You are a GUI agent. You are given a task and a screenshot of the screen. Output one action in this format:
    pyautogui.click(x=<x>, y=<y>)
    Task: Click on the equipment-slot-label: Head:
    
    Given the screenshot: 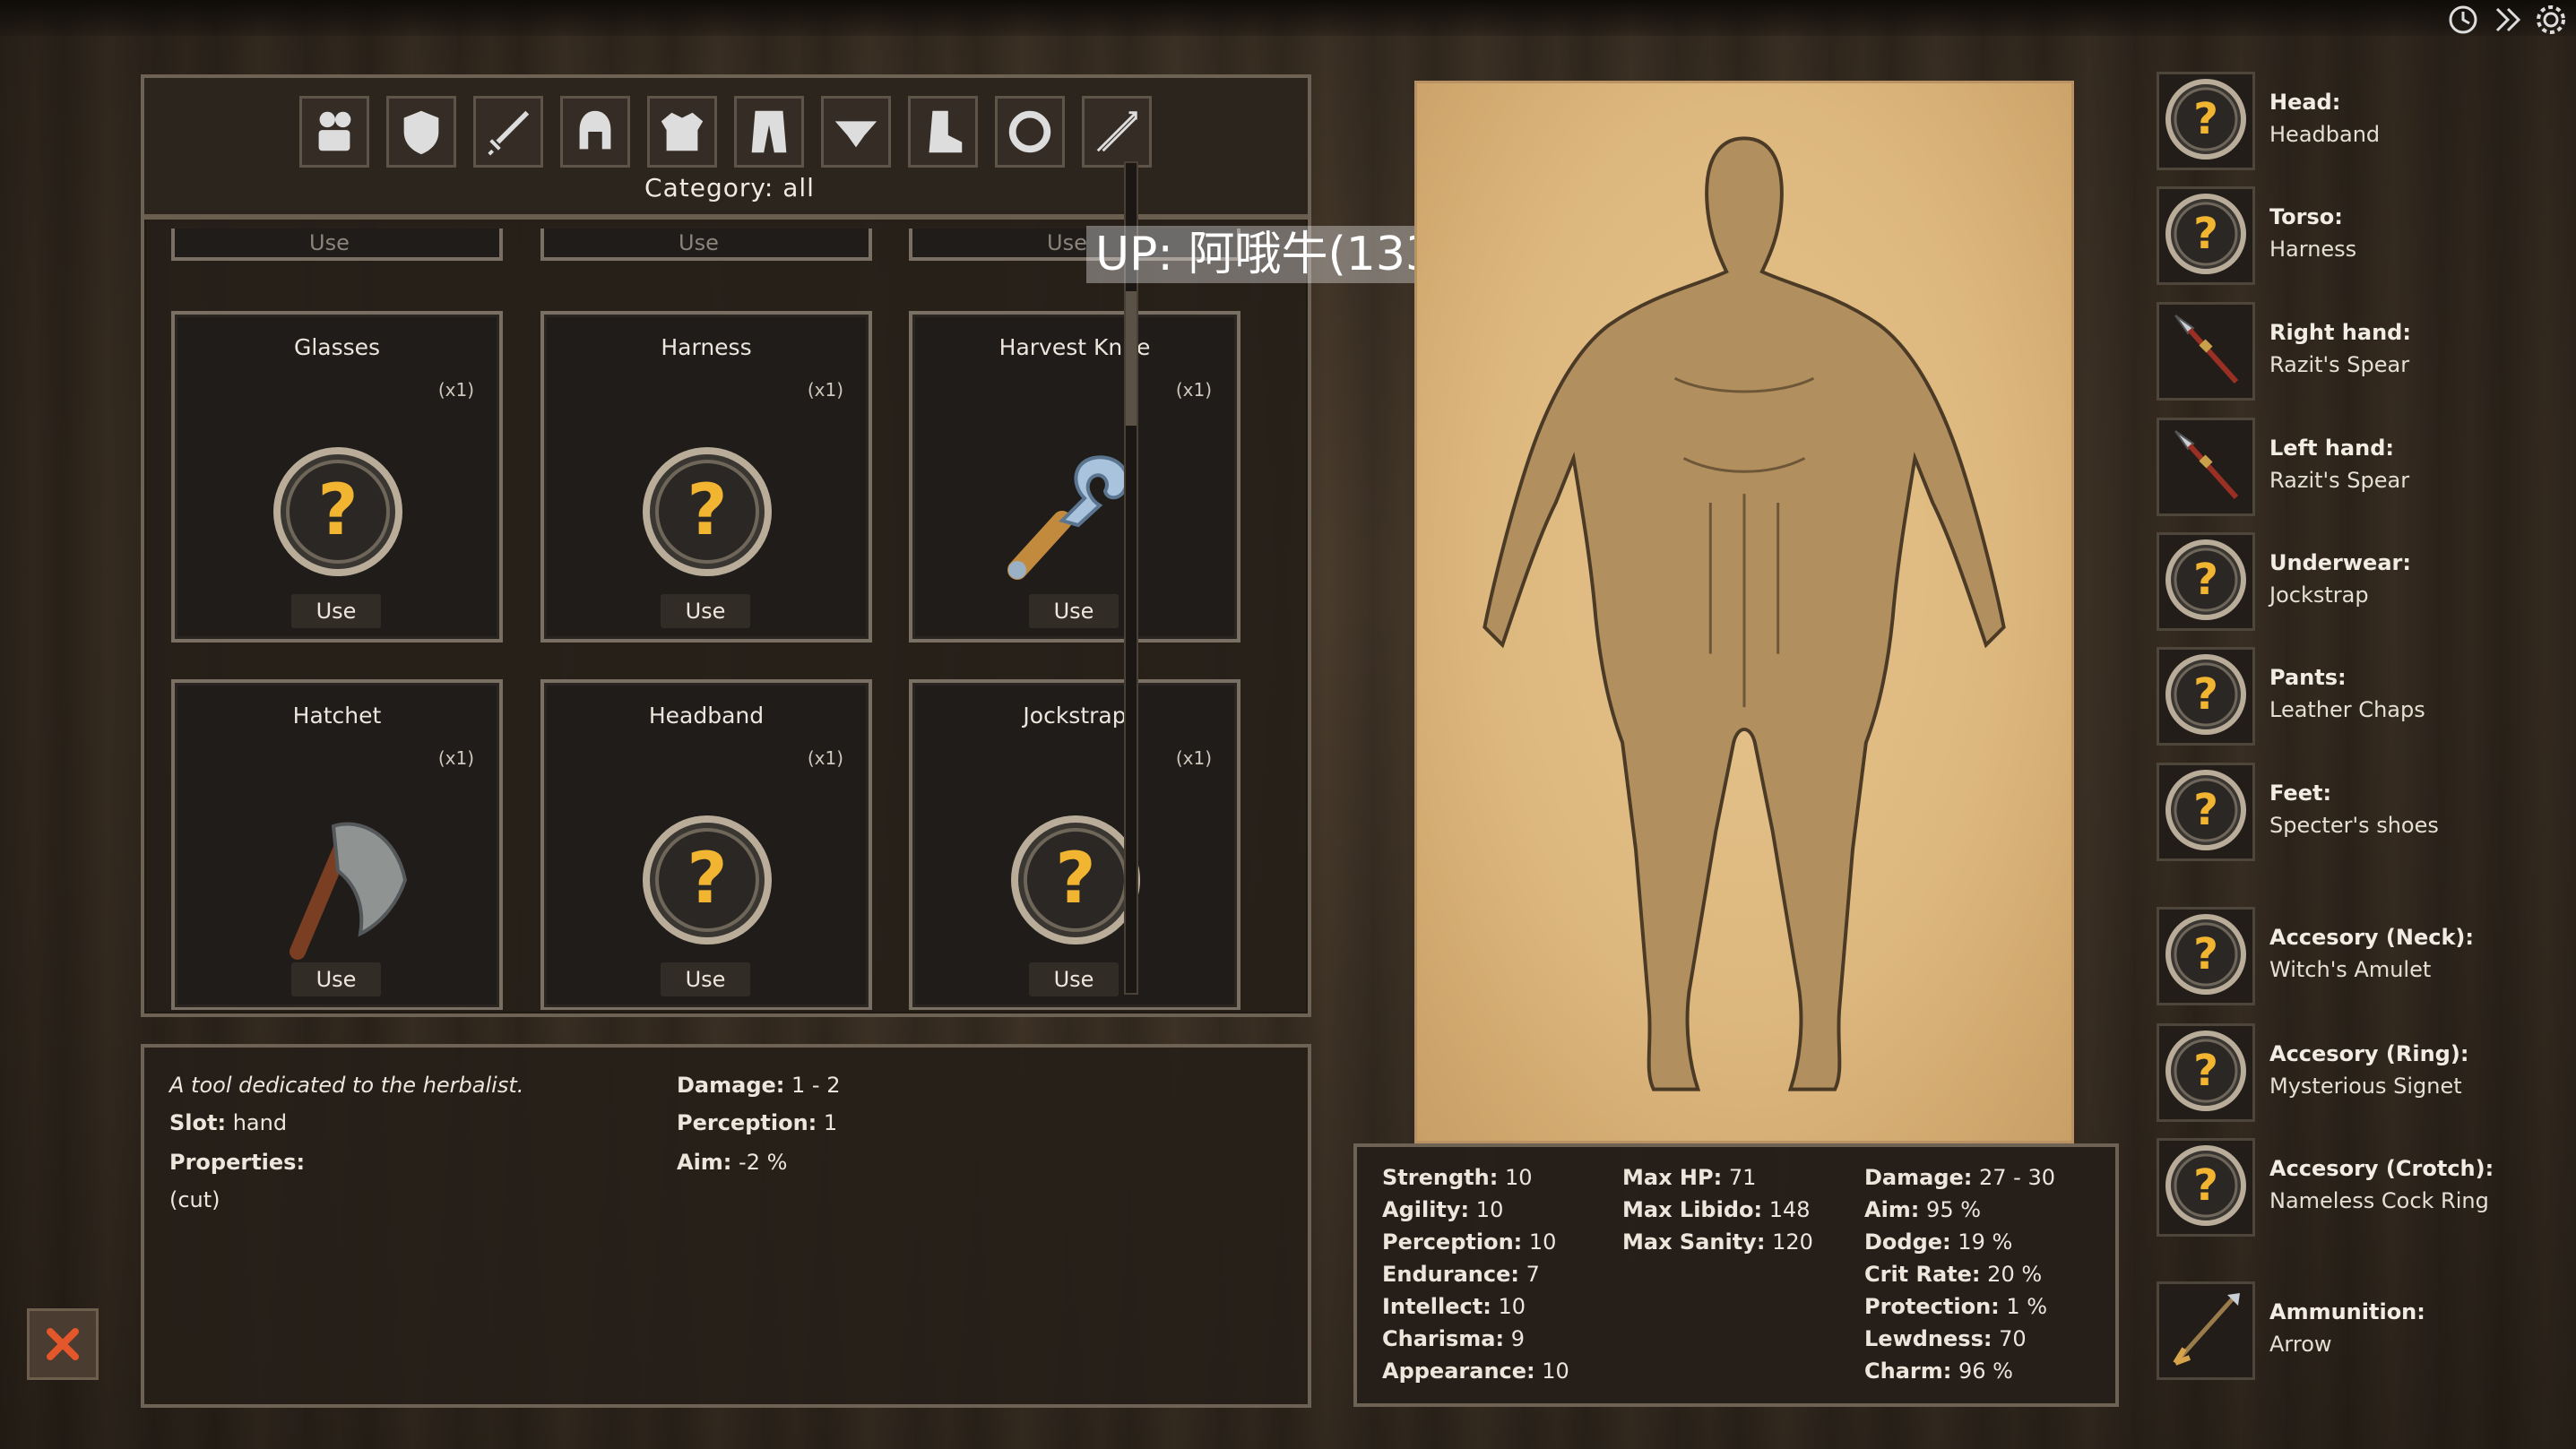 What is the action you would take?
    pyautogui.click(x=2305, y=102)
    